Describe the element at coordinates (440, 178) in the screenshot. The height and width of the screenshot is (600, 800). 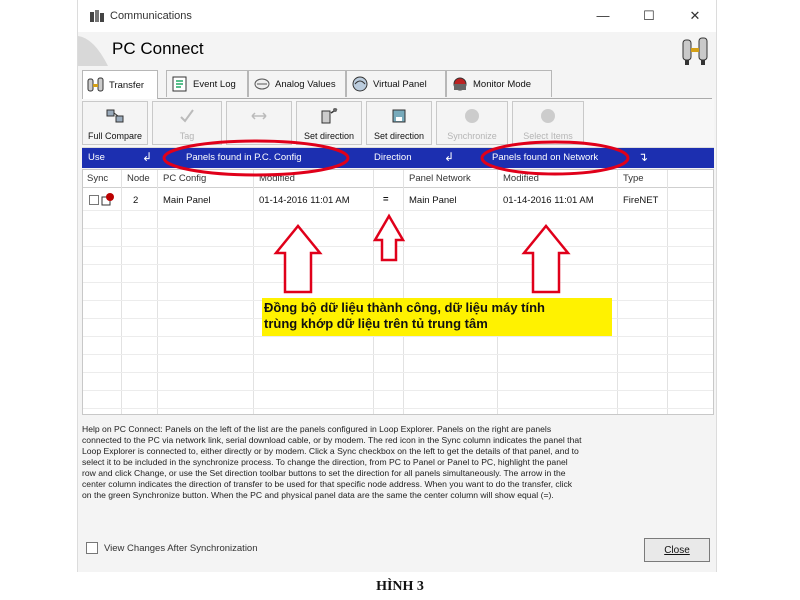
I see `col-panel-network: Panel Network` at that location.